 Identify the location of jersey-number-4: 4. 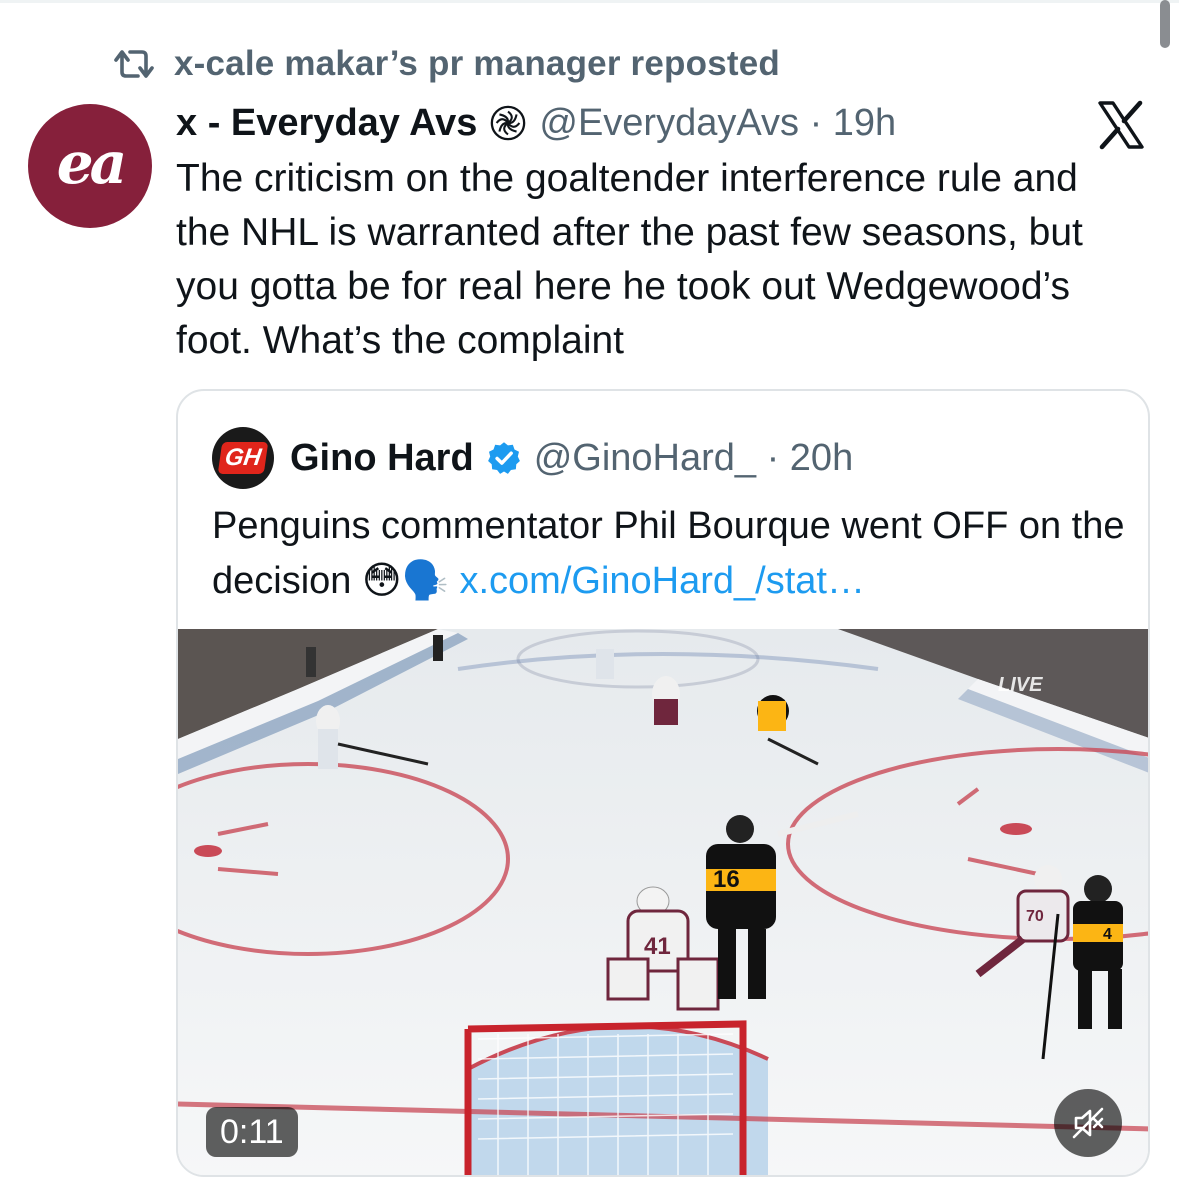
(1107, 934).